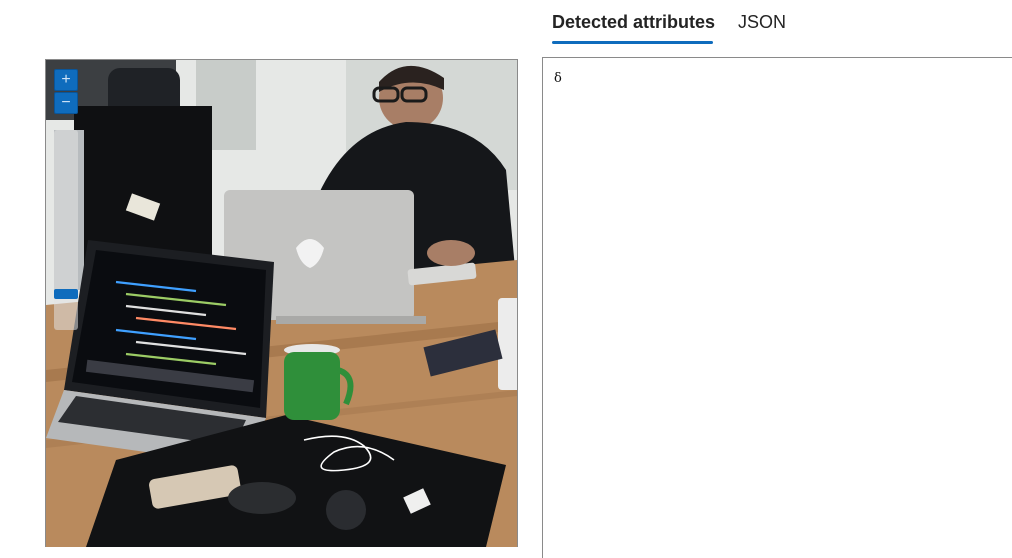 The image size is (1012, 558). What do you see at coordinates (632, 42) in the screenshot?
I see `active-tab-indicator` at bounding box center [632, 42].